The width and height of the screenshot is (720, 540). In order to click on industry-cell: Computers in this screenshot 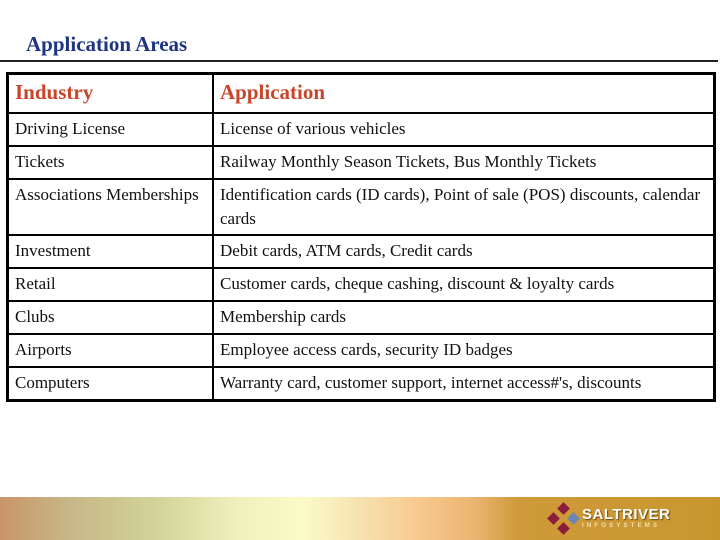, I will do `click(110, 384)`.